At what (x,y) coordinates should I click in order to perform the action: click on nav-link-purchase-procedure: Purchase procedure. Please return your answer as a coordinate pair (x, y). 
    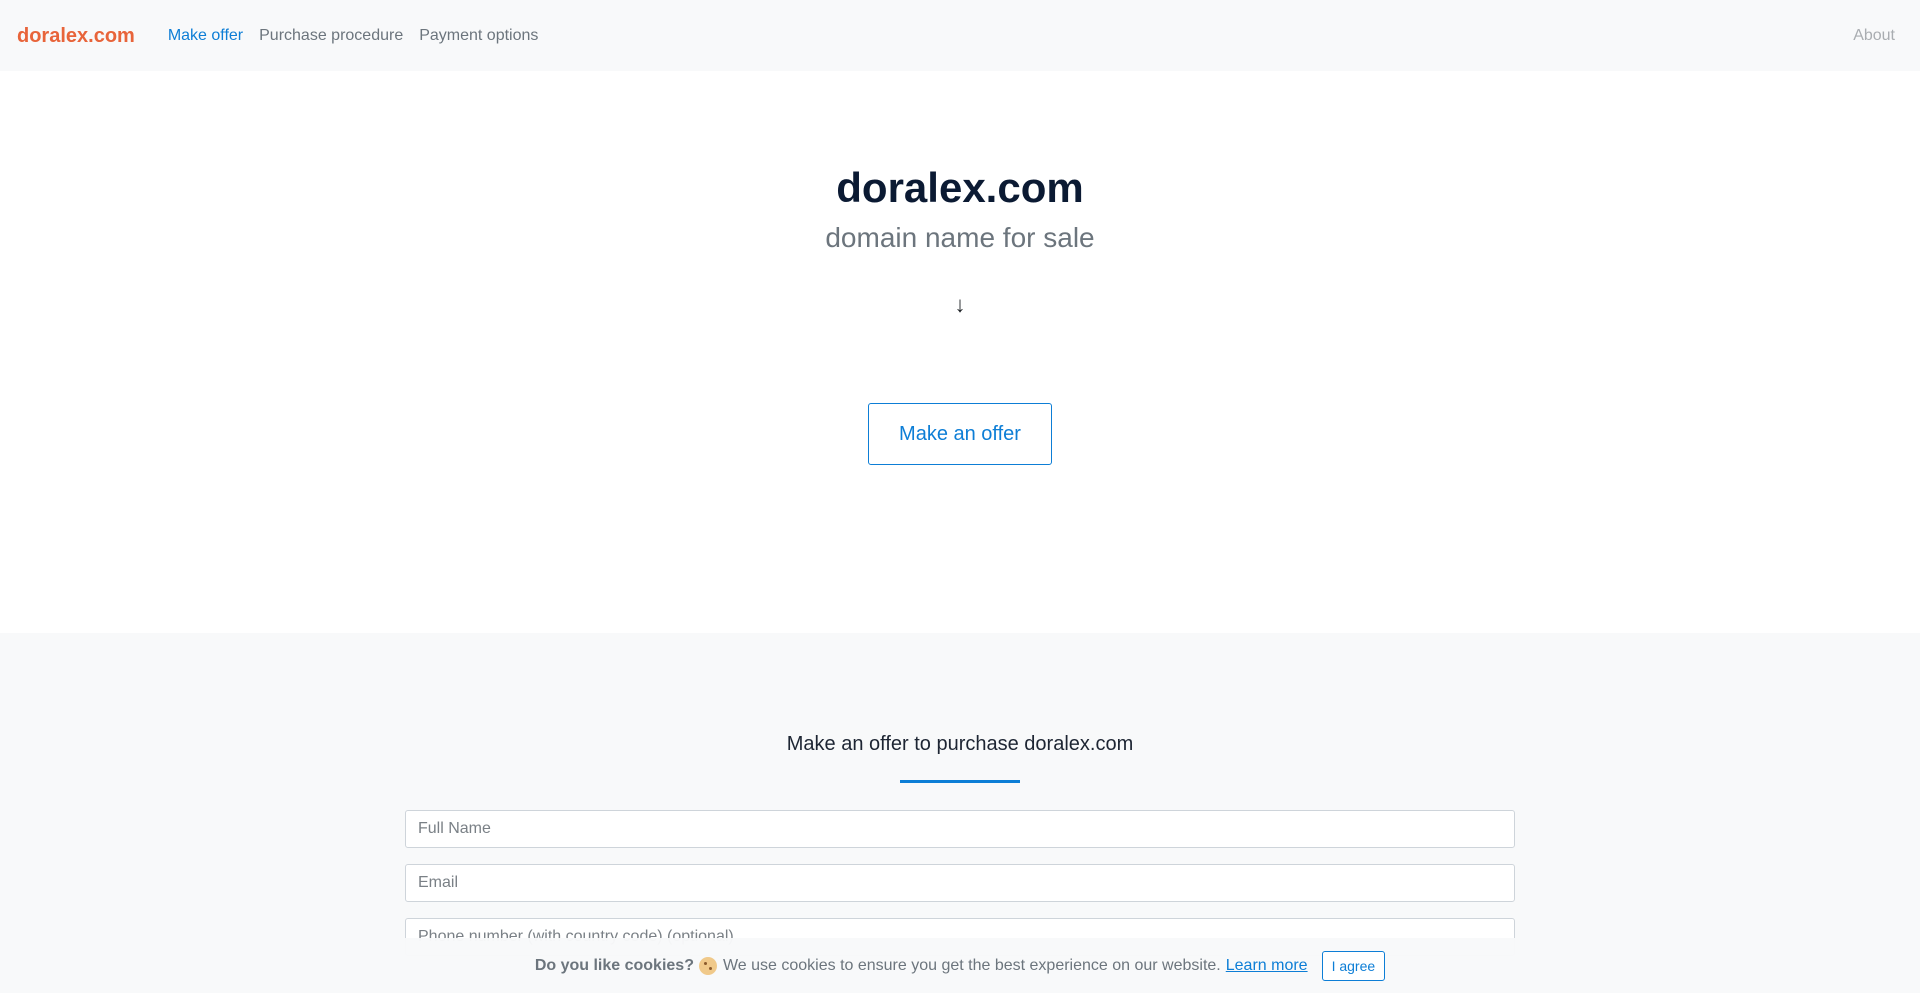
    Looking at the image, I should click on (331, 35).